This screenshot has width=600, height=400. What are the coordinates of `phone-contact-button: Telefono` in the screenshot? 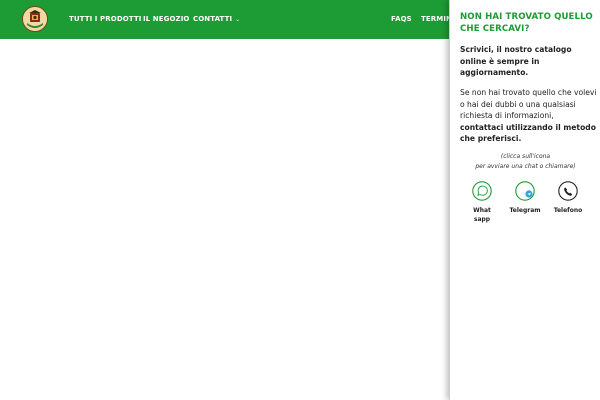 It's located at (568, 198).